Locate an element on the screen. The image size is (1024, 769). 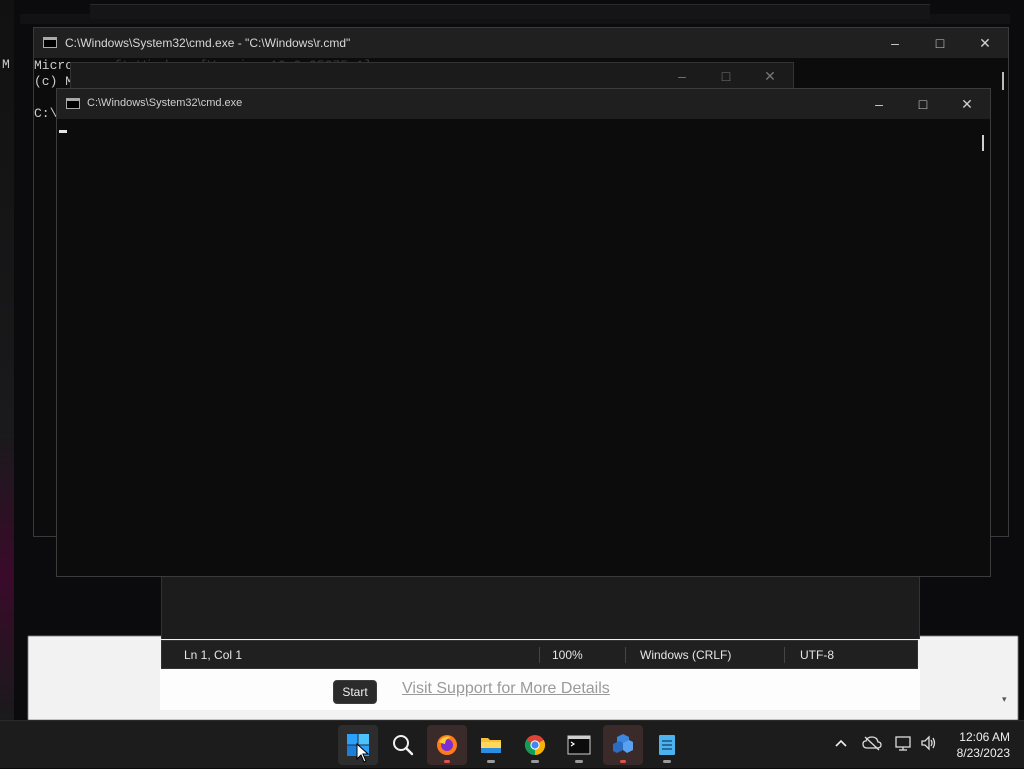
cmd-window-middle: – □ ✕ is located at coordinates (432, 76).